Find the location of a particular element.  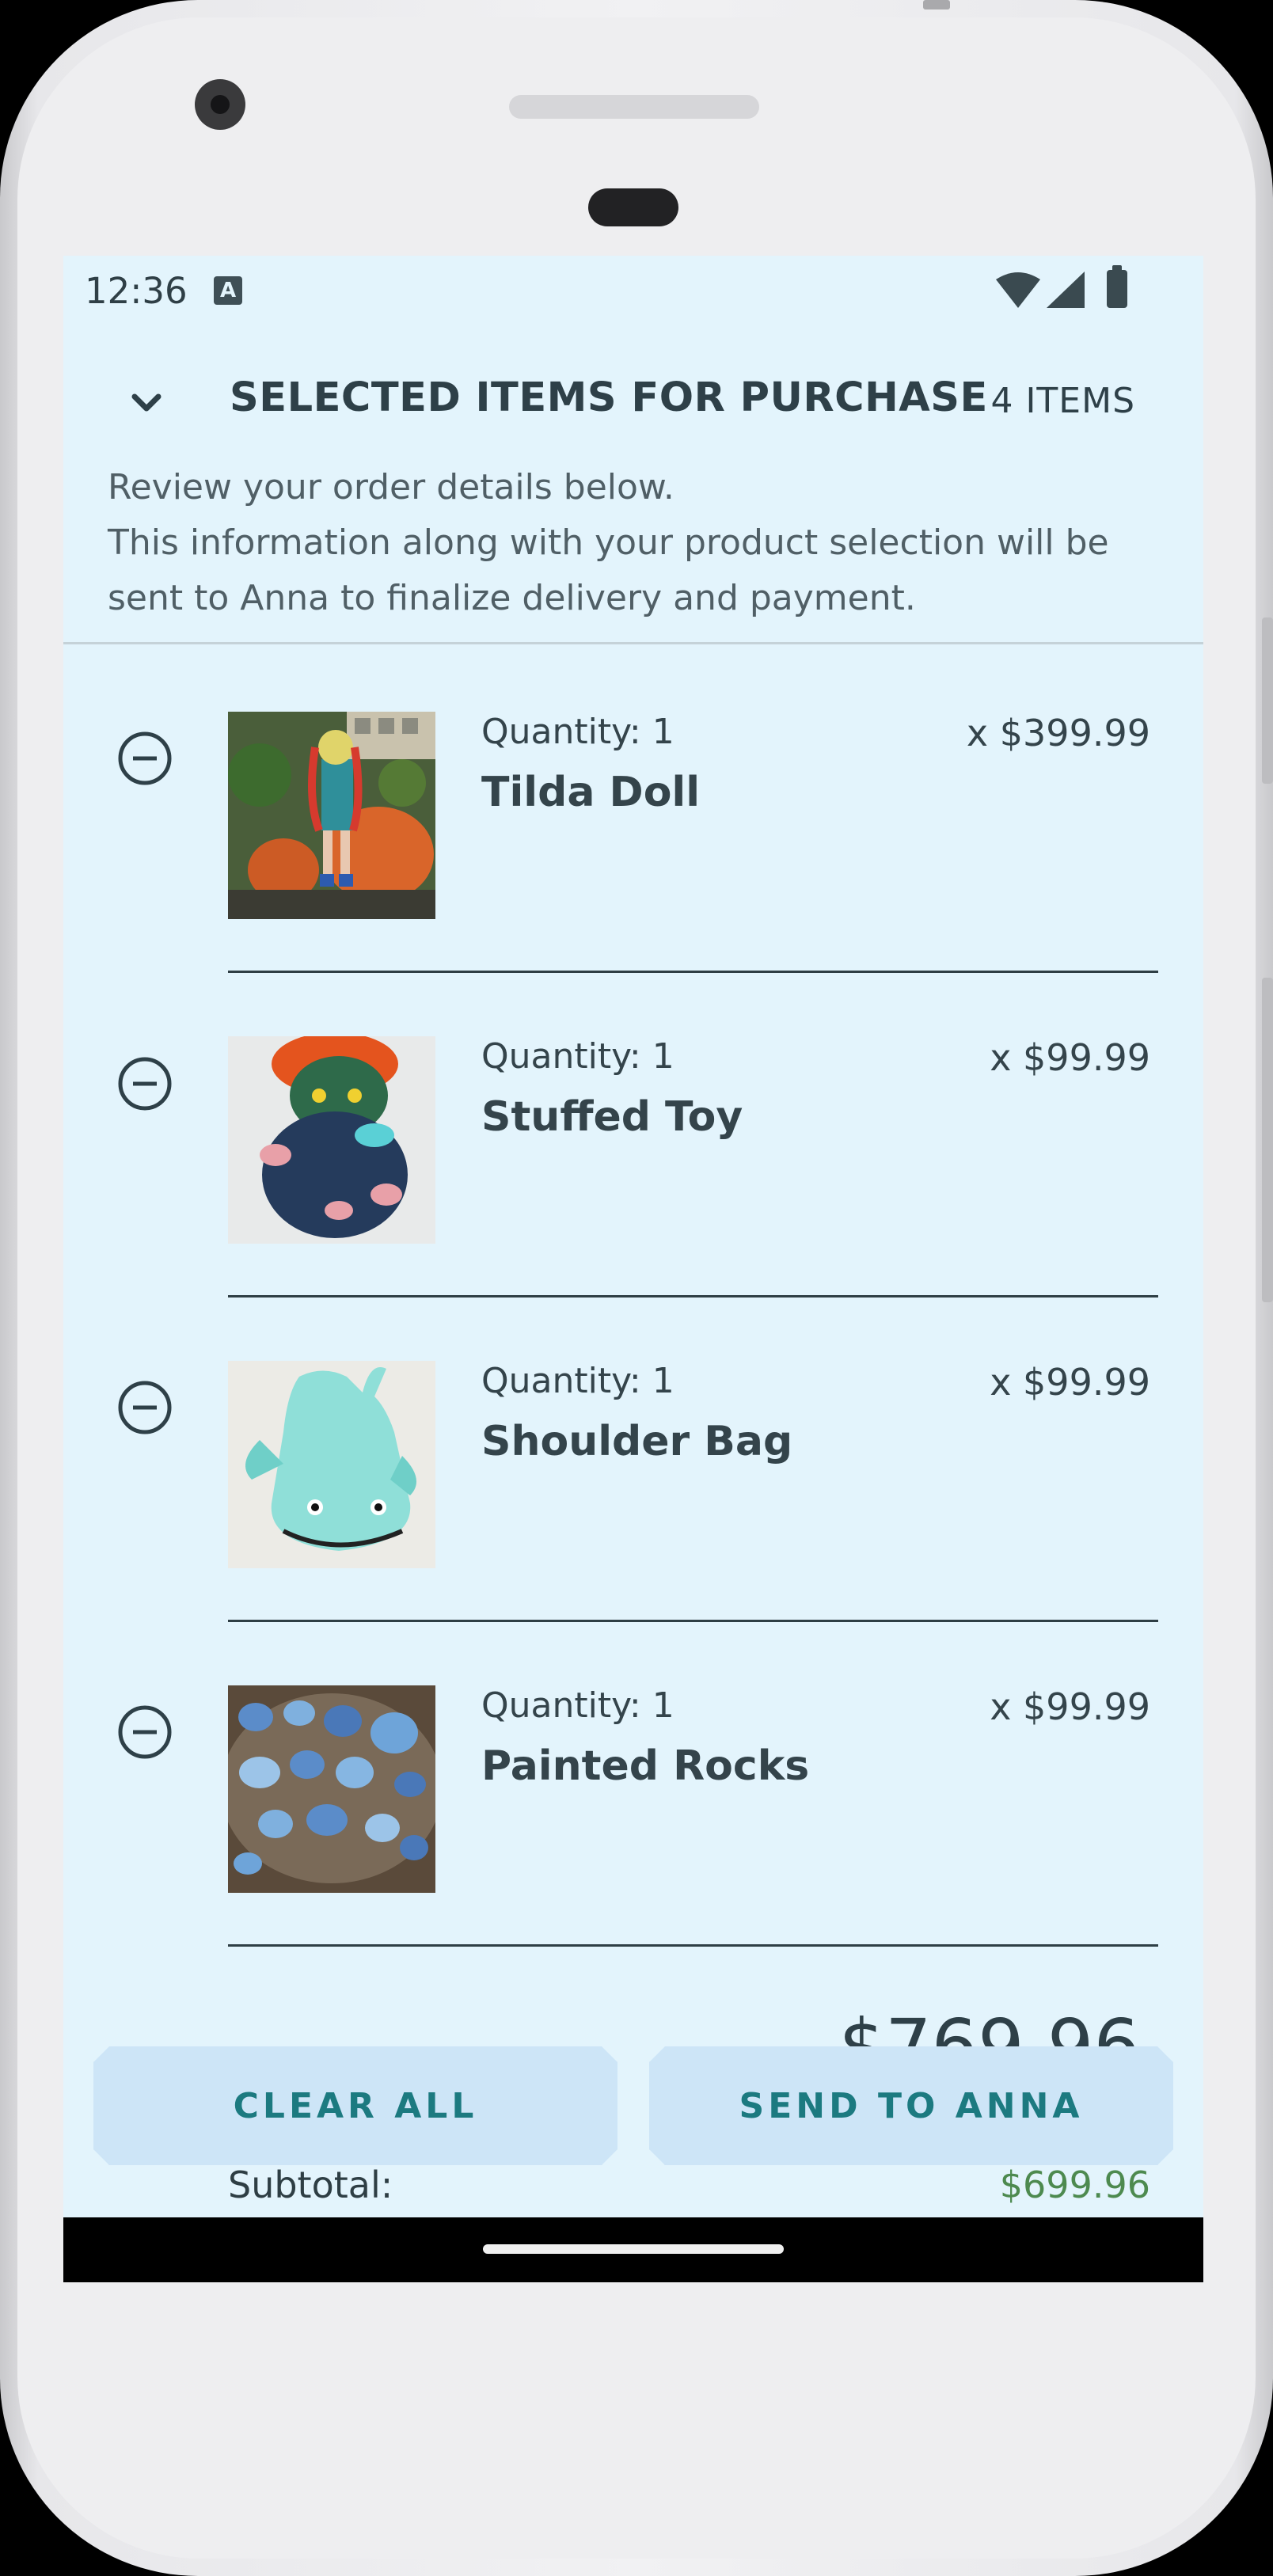

item-name: Stuffed Toy is located at coordinates (612, 1117).